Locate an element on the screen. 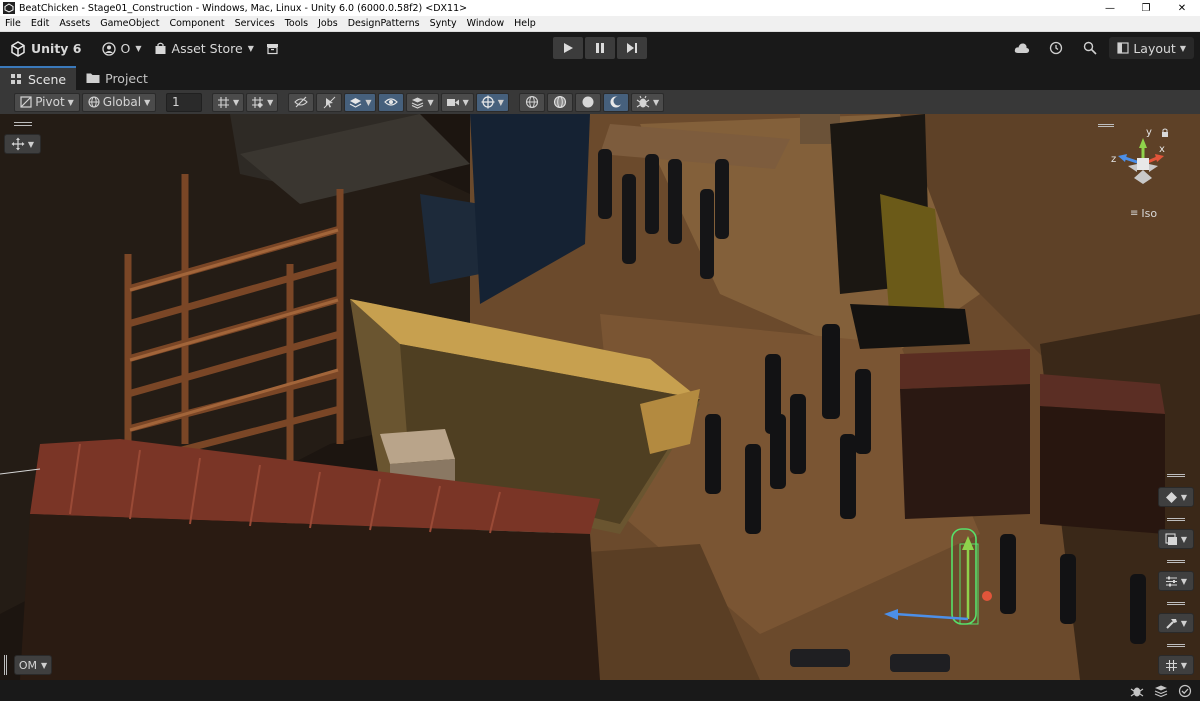 The height and width of the screenshot is (701, 1200). global-dropdown: Global ▼ is located at coordinates (119, 102).